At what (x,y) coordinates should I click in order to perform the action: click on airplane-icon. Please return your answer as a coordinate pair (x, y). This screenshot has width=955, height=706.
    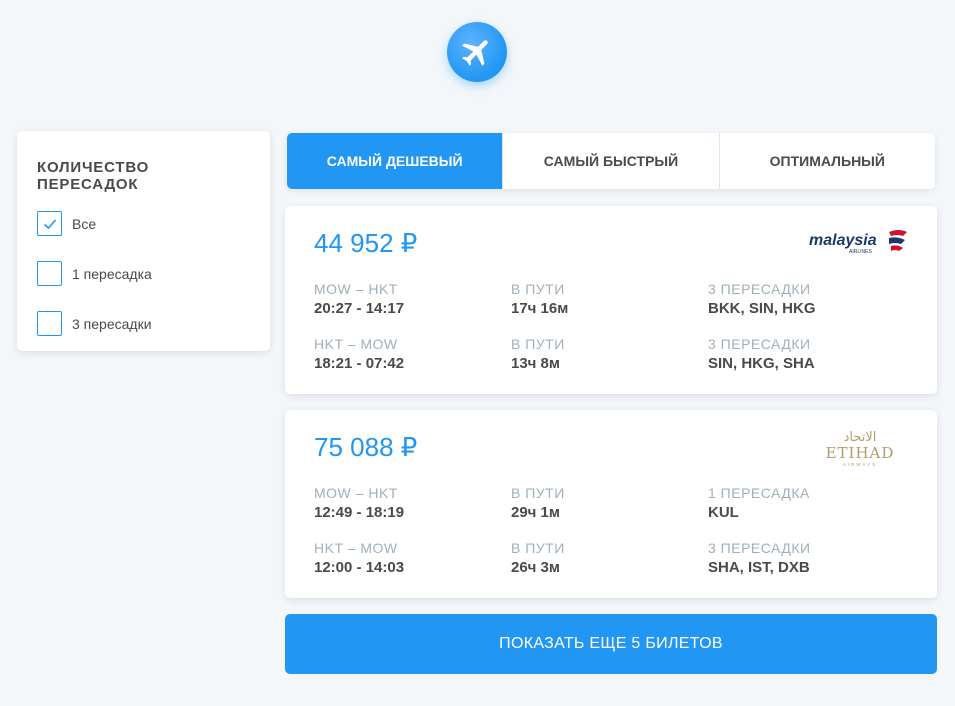
    Looking at the image, I should click on (475, 53).